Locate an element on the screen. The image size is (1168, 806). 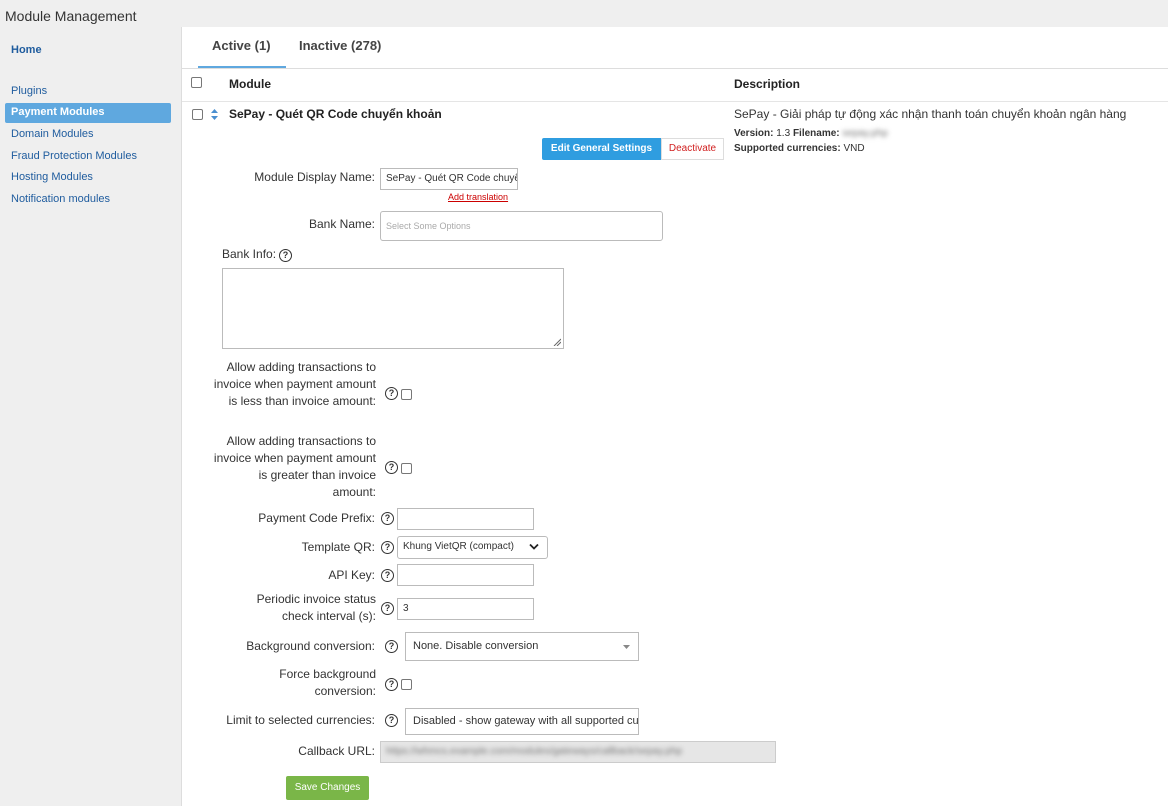
bank-info-label: Bank Info: is located at coordinates (249, 254).